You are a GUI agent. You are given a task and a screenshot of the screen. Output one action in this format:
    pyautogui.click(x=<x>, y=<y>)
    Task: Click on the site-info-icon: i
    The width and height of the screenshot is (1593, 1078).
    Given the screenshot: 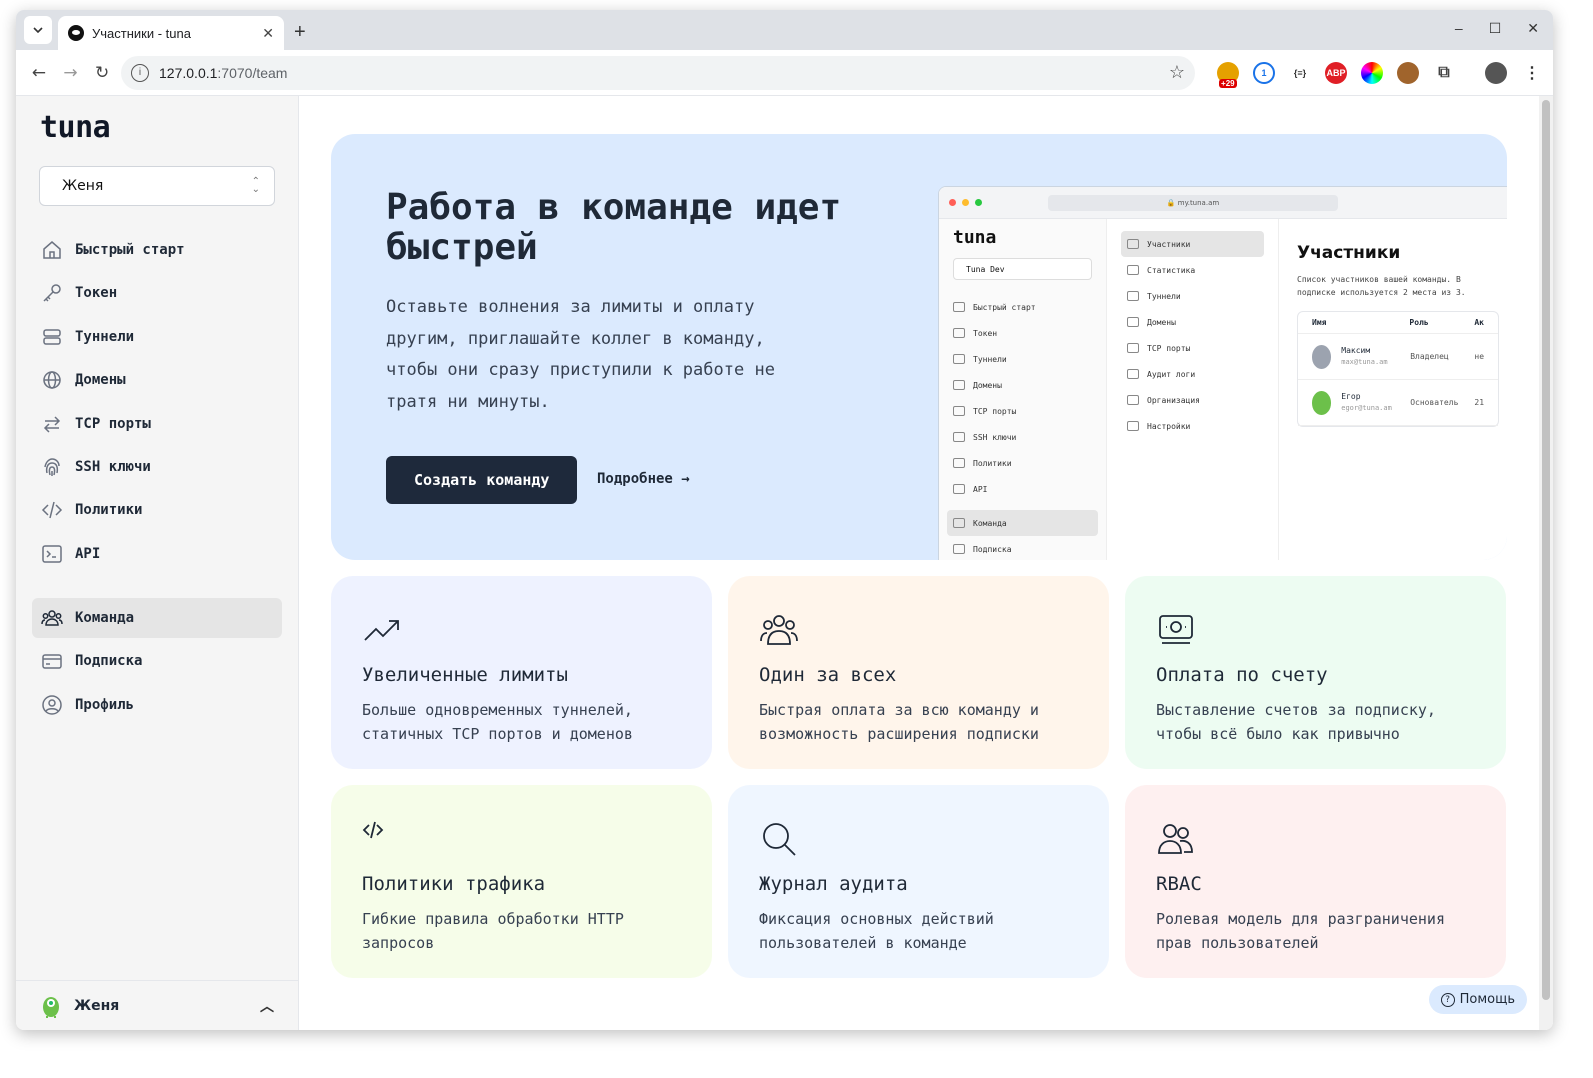 What is the action you would take?
    pyautogui.click(x=140, y=72)
    